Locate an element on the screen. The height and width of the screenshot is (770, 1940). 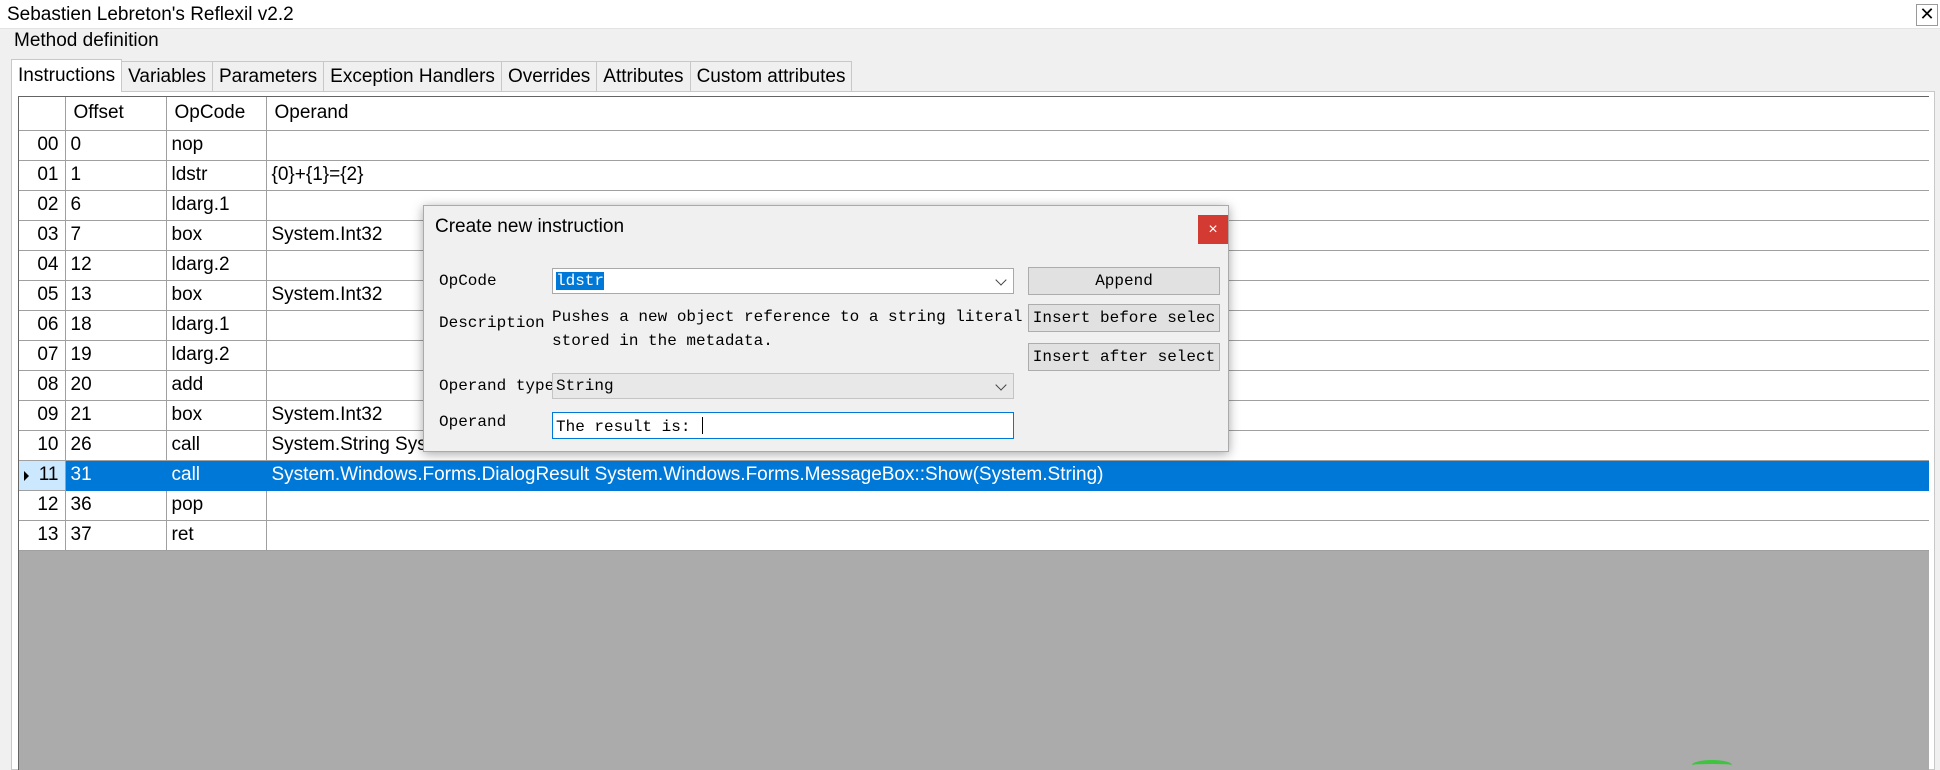
cell-offset: 0 is located at coordinates (116, 145).